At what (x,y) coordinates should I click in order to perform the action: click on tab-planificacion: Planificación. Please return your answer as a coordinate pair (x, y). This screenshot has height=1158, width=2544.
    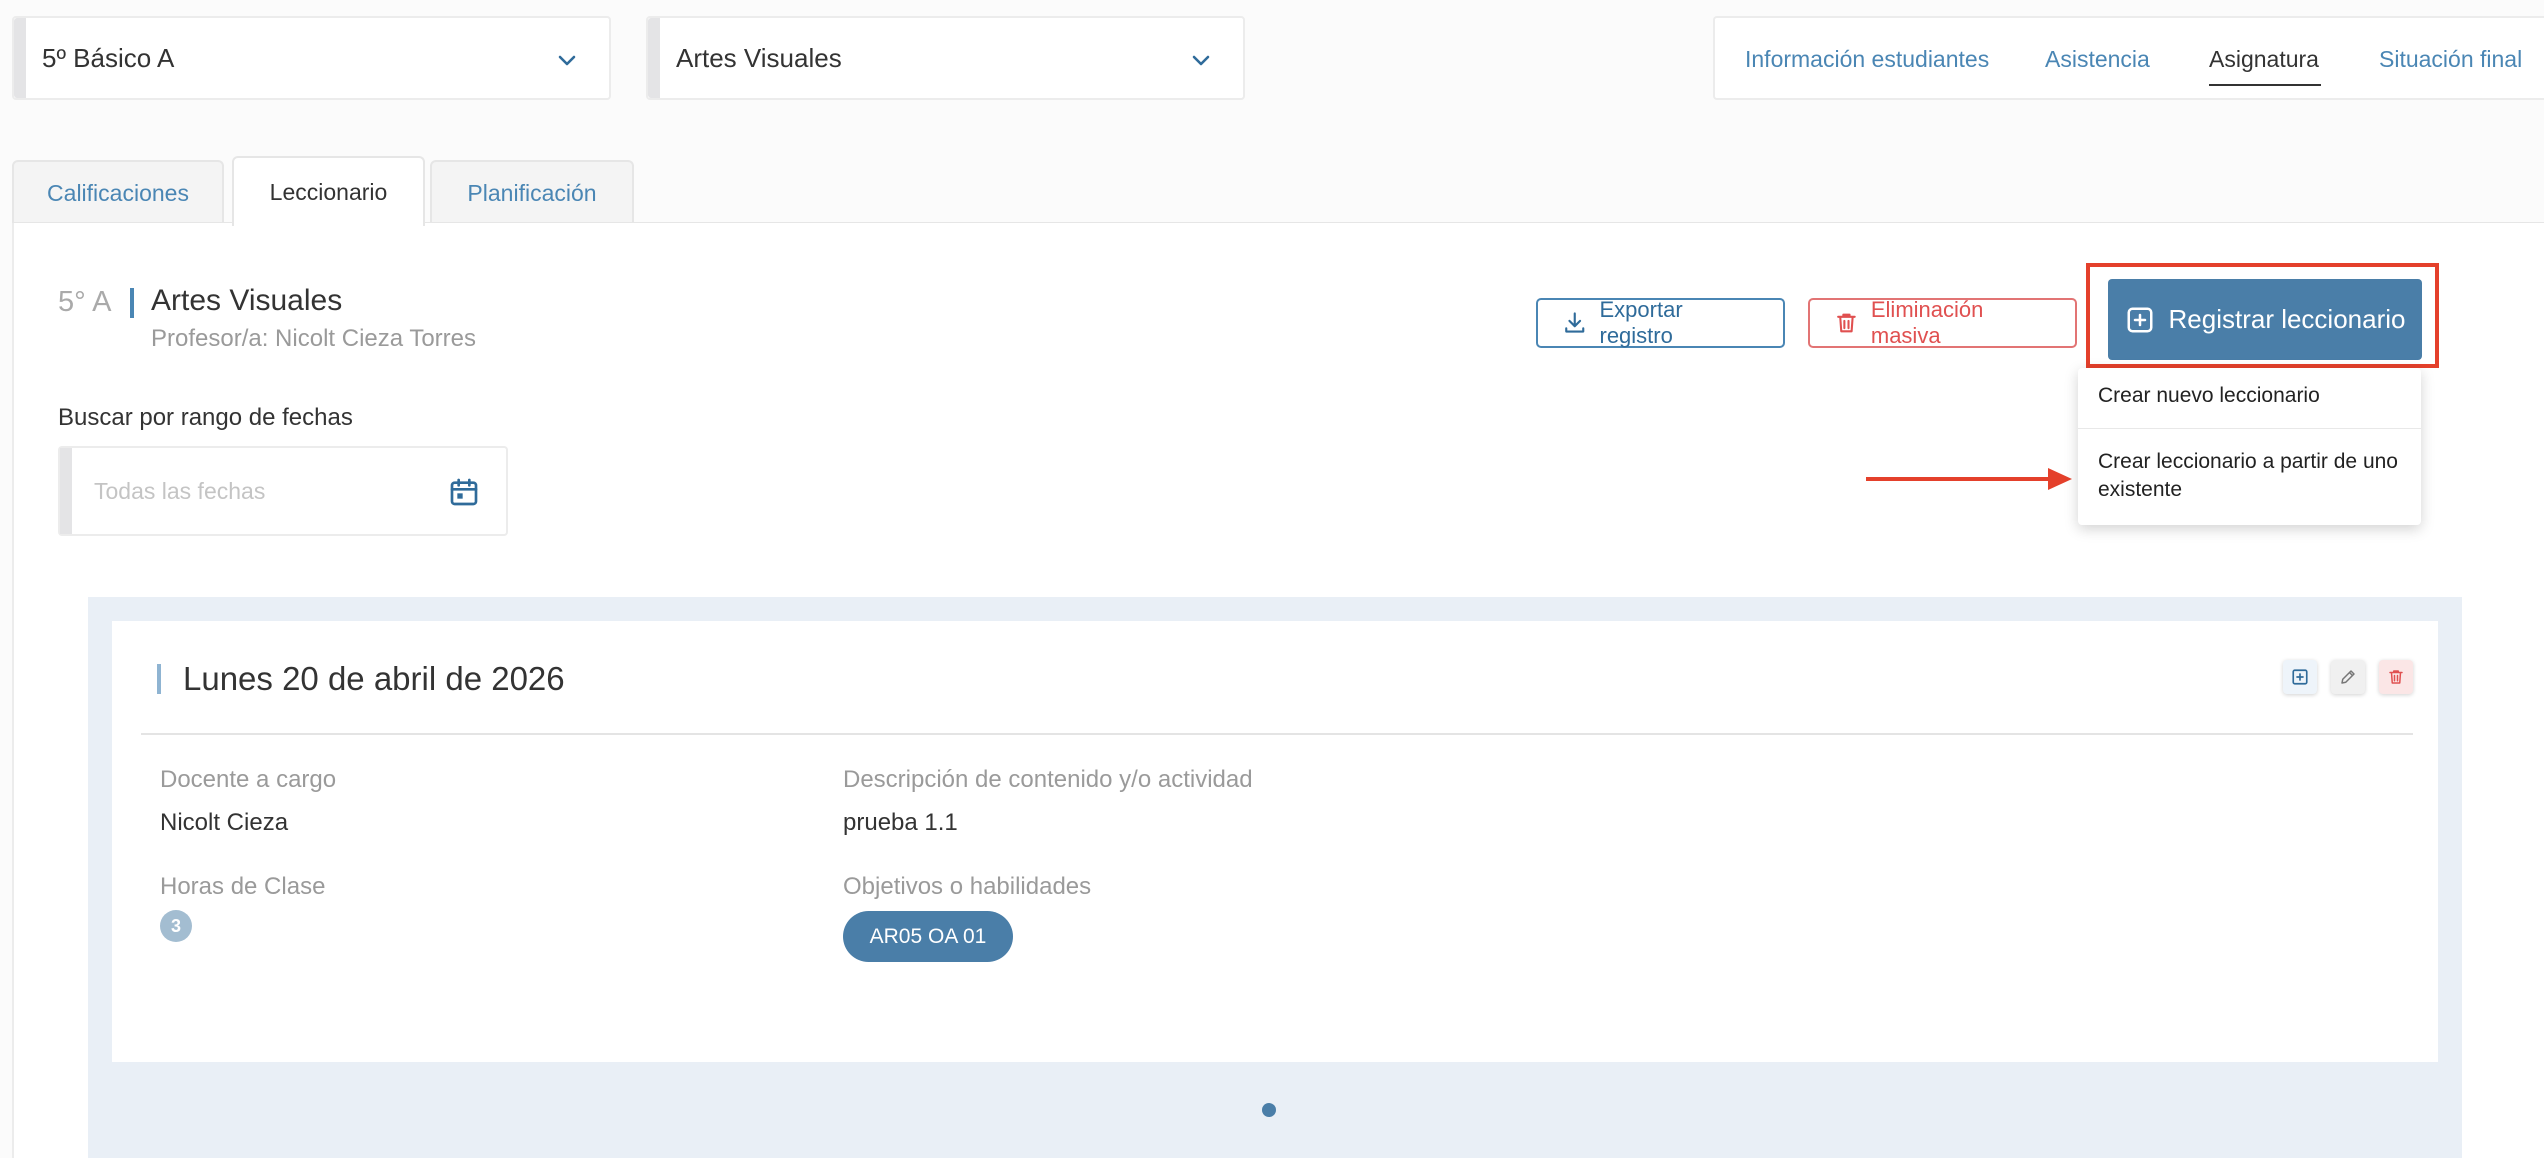
    Looking at the image, I should click on (532, 192).